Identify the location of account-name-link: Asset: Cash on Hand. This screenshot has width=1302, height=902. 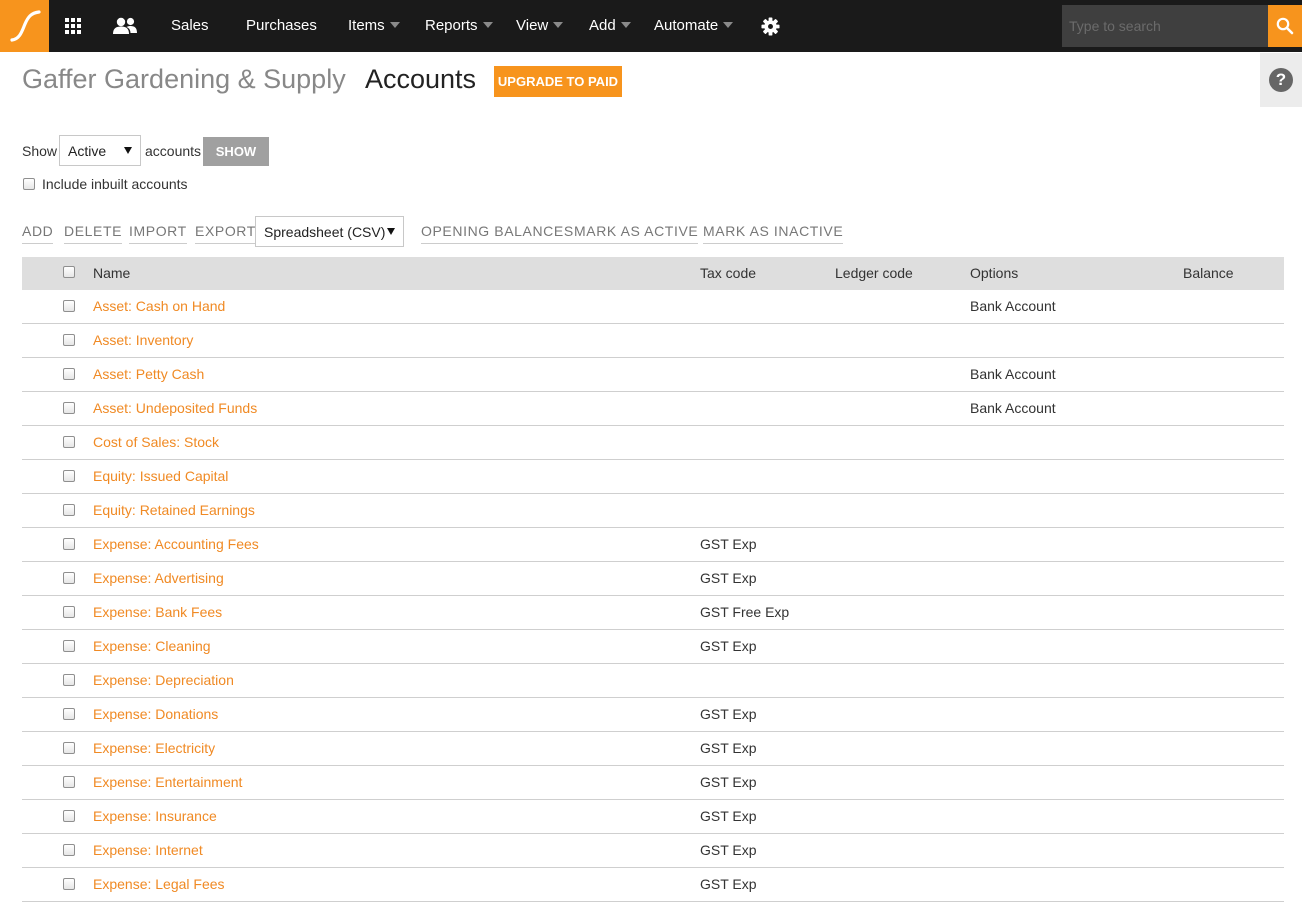
(159, 306).